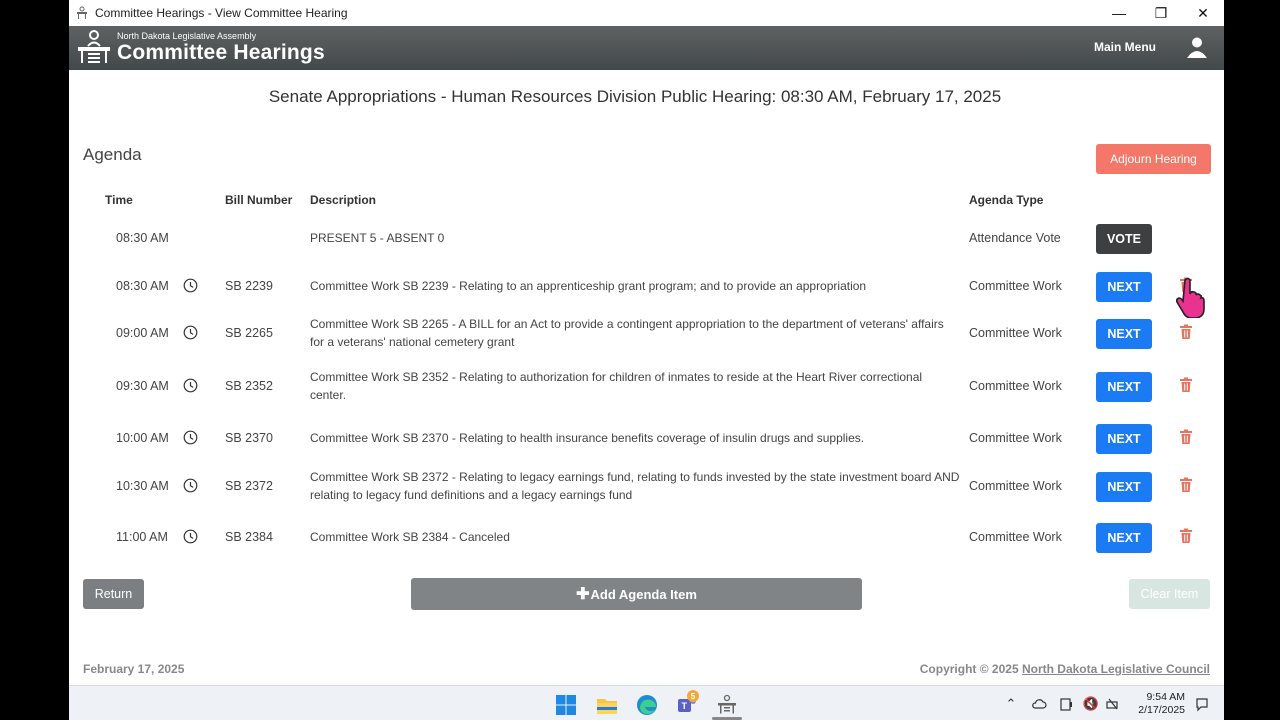  Describe the element at coordinates (249, 438) in the screenshot. I see `row-bill-number: SB 2370` at that location.